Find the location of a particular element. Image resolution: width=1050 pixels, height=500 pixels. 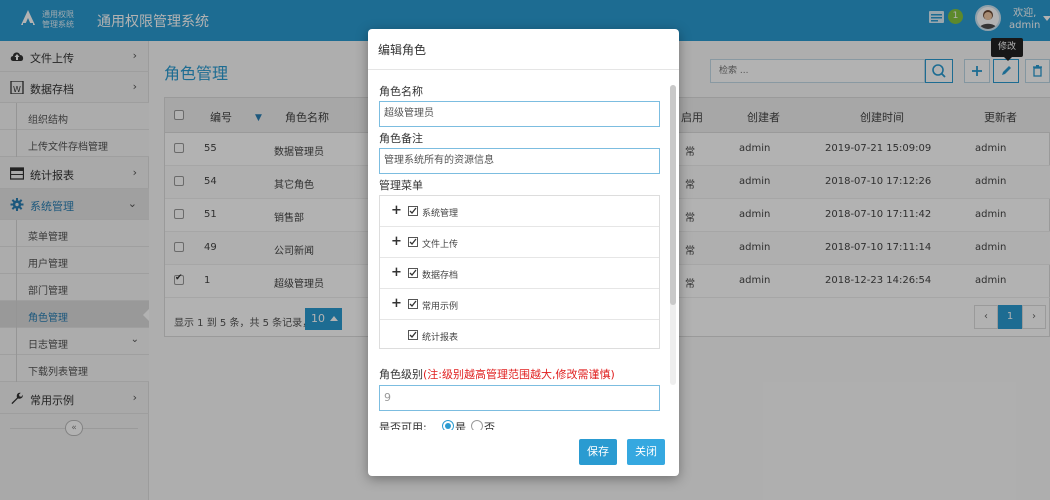

role-level-label: 角色级别(注:级别越高管理范围越大,修改需谨慎) is located at coordinates (497, 374).